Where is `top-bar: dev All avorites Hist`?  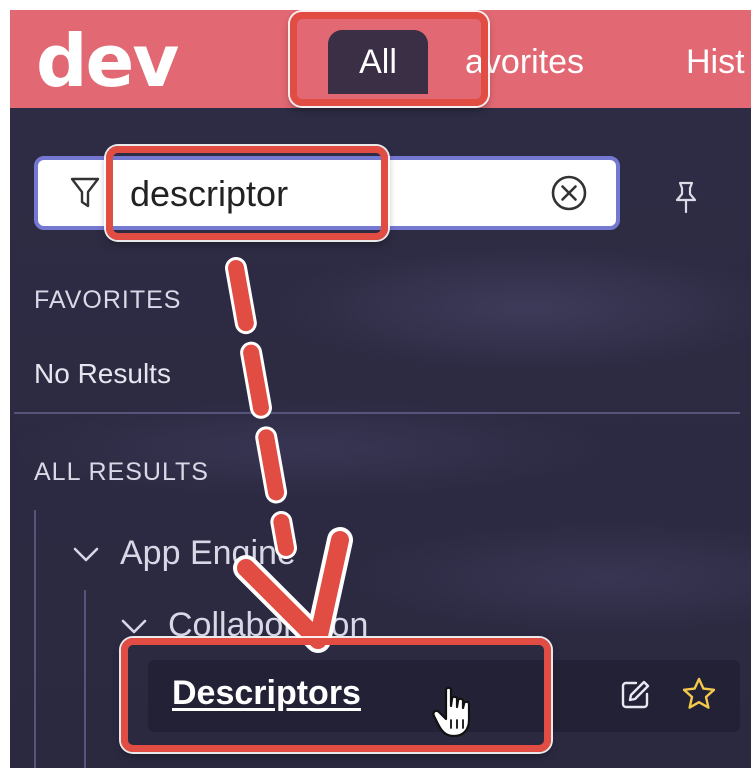
top-bar: dev All avorites Hist is located at coordinates (380, 59).